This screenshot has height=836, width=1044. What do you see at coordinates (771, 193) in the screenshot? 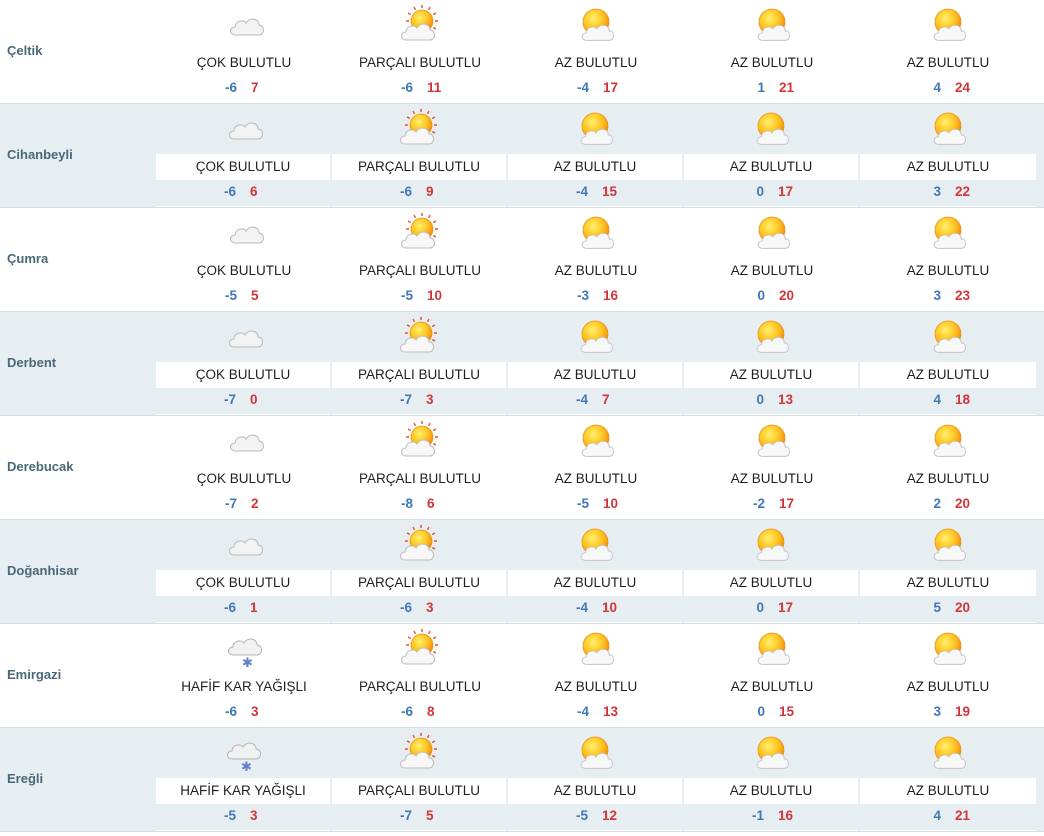
I see `temperature-range: 0 17` at bounding box center [771, 193].